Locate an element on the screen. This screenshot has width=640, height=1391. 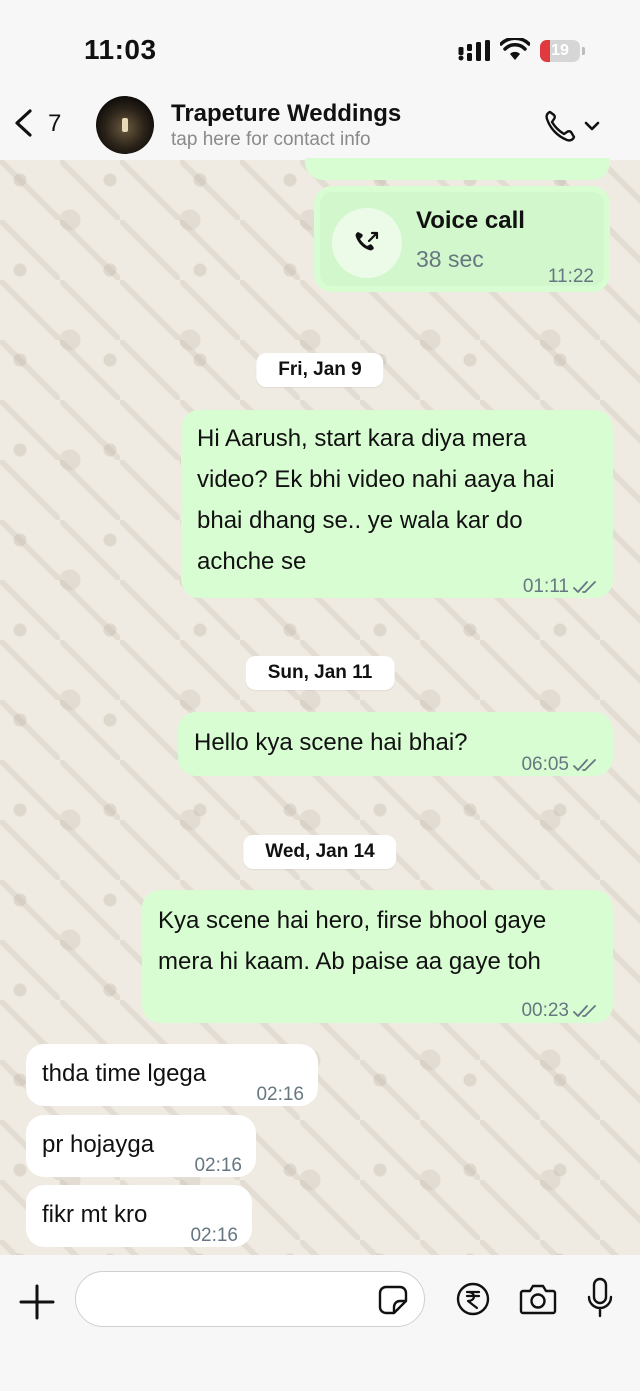
status-time: 11:03 is located at coordinates (120, 49).